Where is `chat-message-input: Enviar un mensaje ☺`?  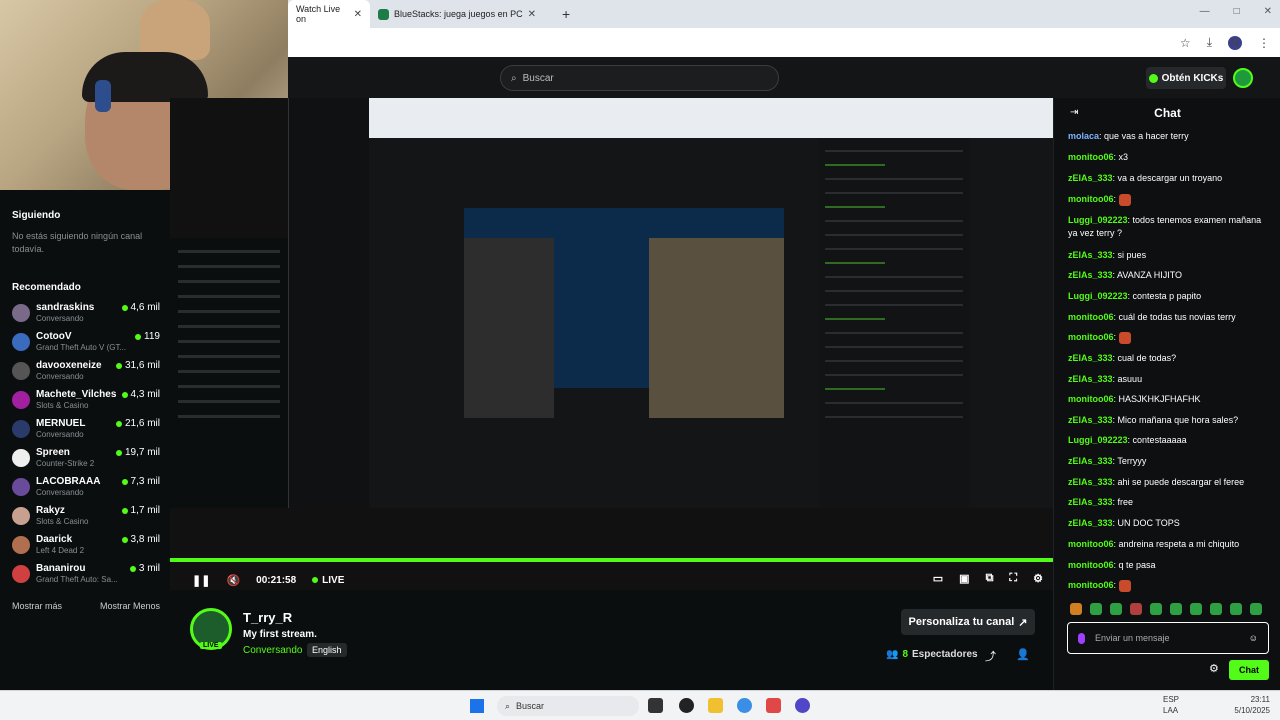
chat-message-input: Enviar un mensaje ☺ is located at coordinates (1168, 638).